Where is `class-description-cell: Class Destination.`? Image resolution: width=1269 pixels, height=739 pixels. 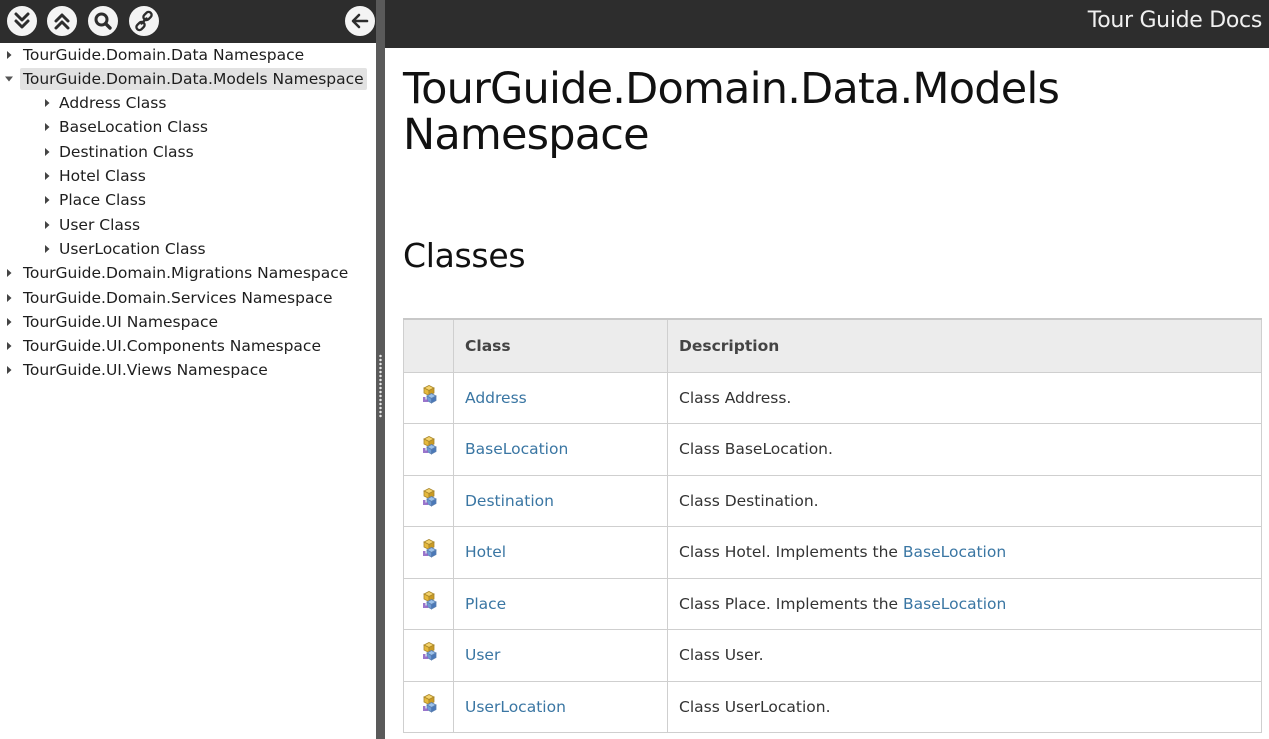
class-description-cell: Class Destination. is located at coordinates (964, 500).